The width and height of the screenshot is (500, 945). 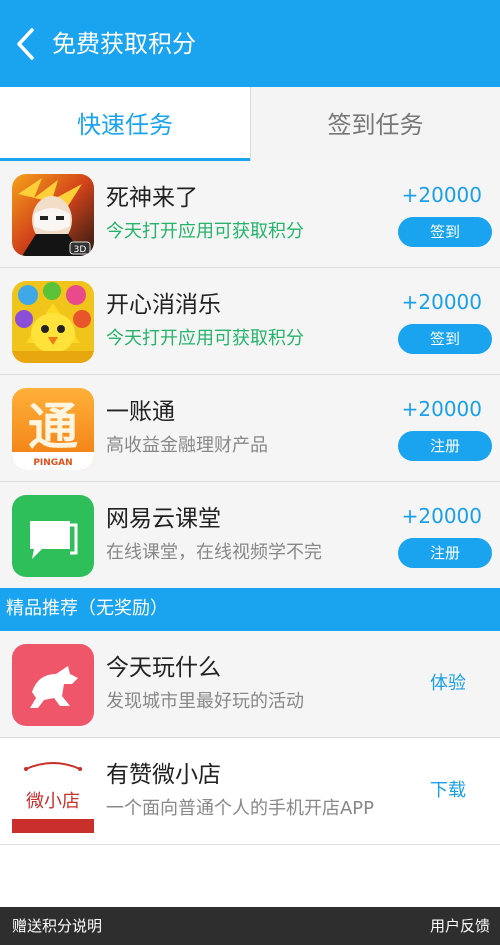 What do you see at coordinates (57, 926) in the screenshot?
I see `points-info-link: 赠送积分说明` at bounding box center [57, 926].